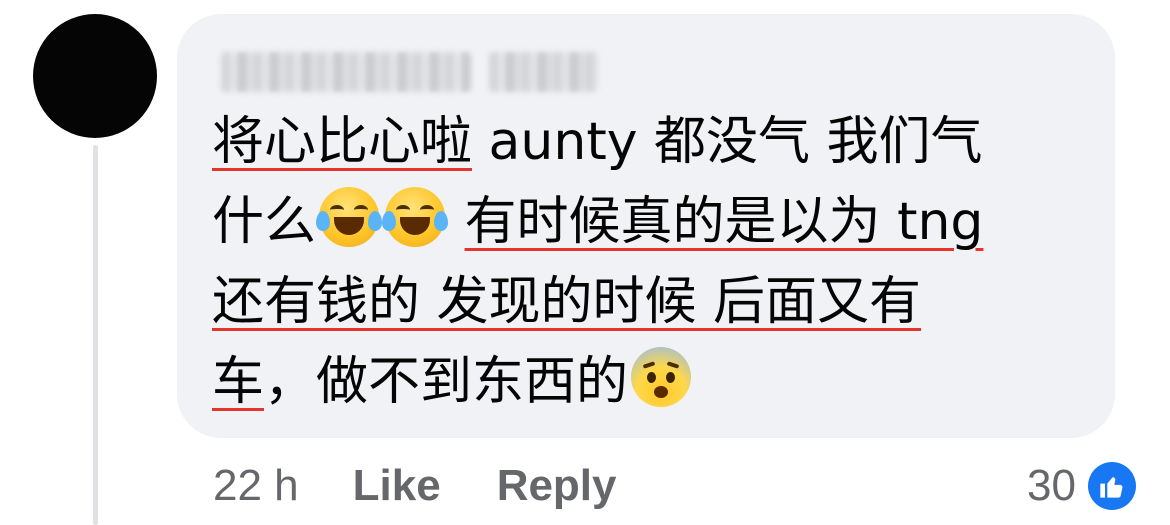 This screenshot has height=525, width=1170. I want to click on comment-text-segment: aunty 都没气 我们气, so click(727, 142).